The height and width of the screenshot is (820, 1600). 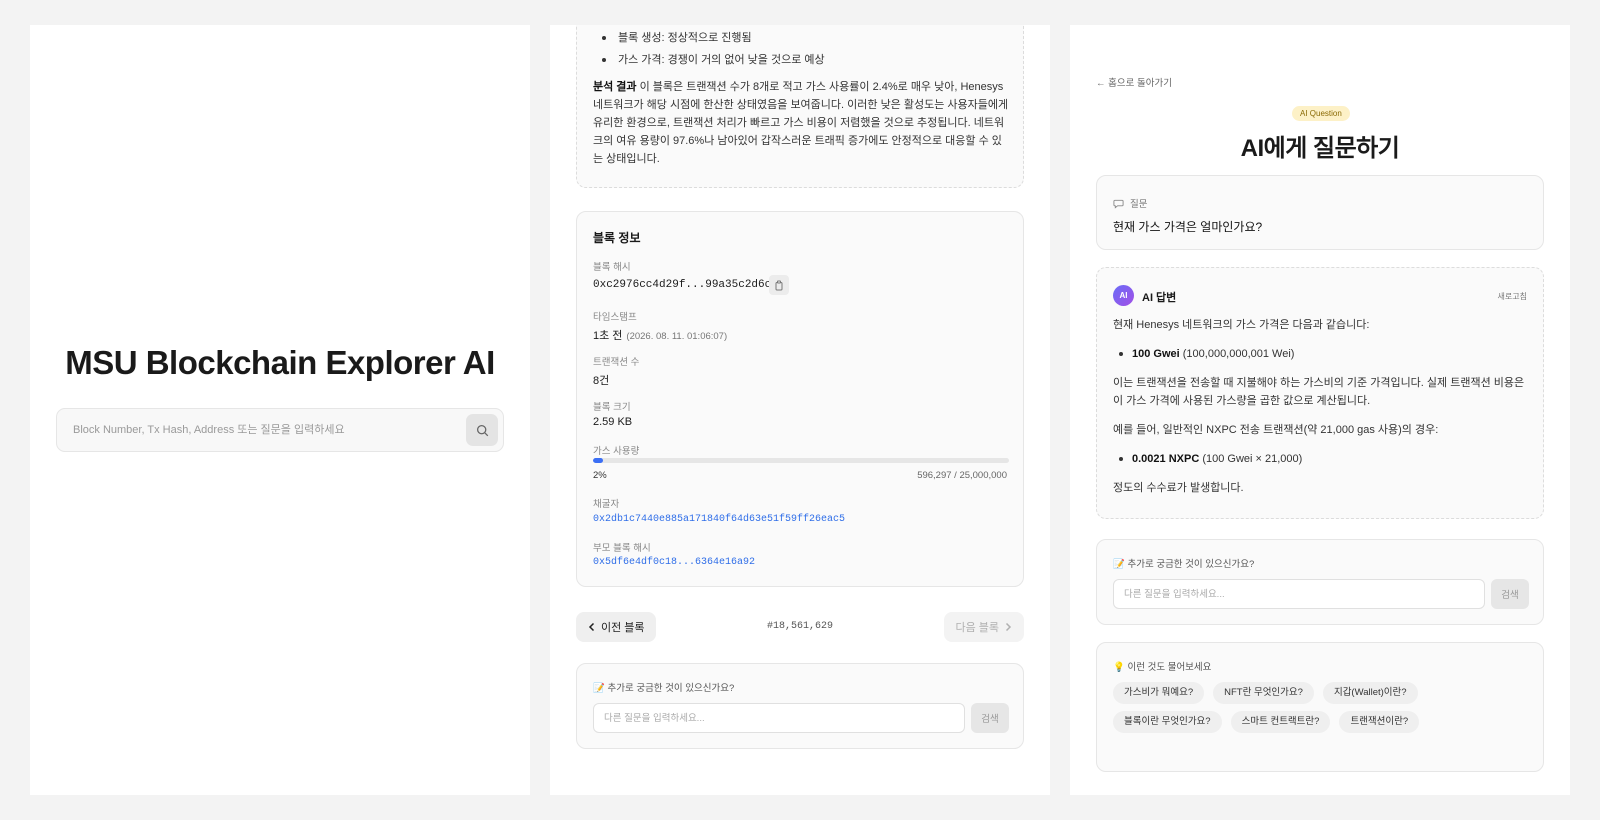 I want to click on chevron-right-icon, so click(x=1008, y=627).